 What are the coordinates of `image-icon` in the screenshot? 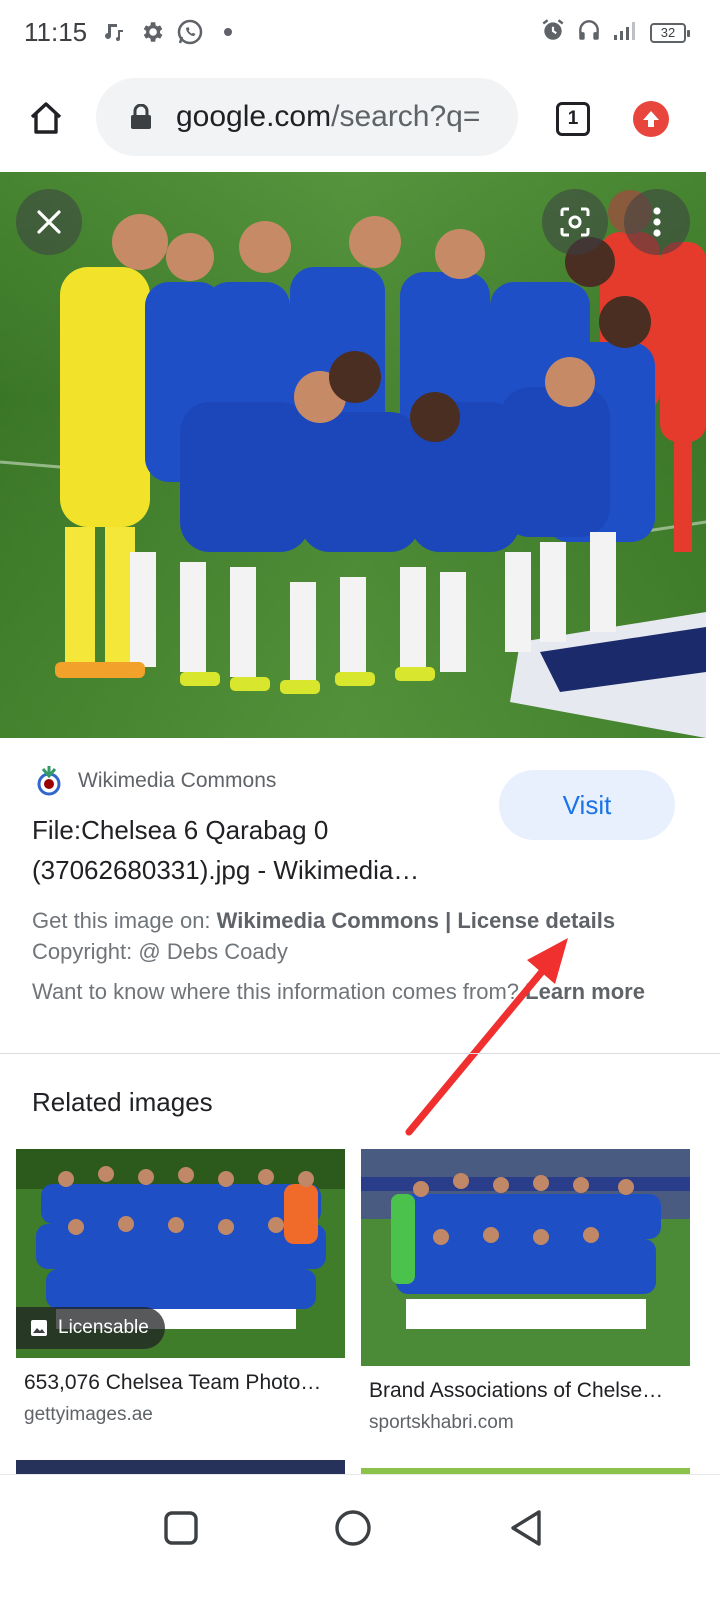 It's located at (39, 1328).